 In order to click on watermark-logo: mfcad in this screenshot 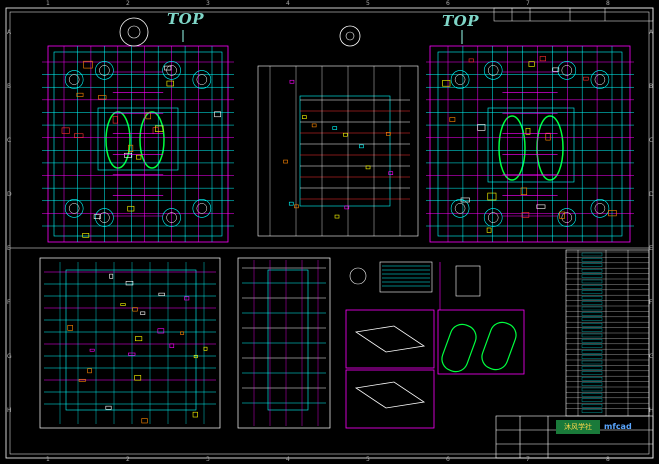, I will do `click(618, 426)`.